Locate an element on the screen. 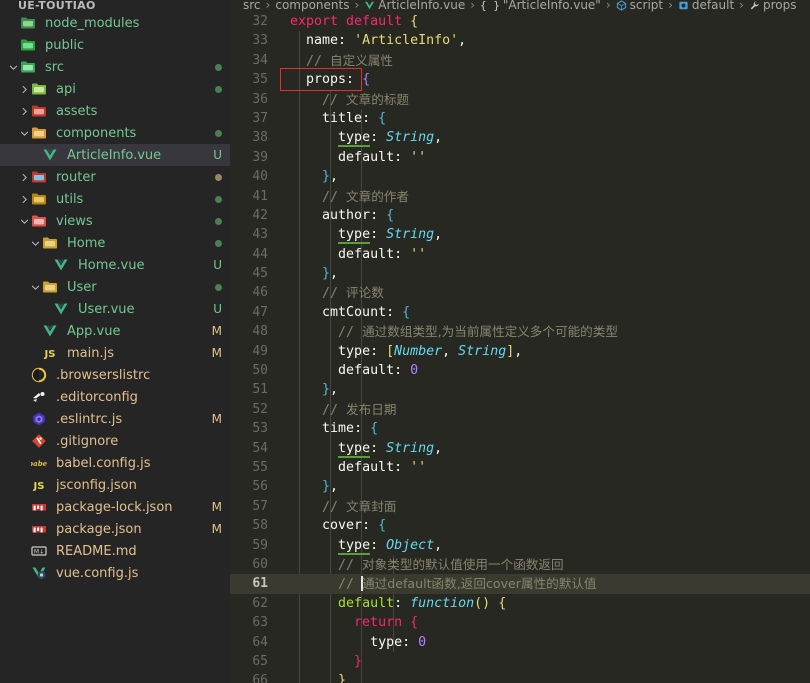  code-line-text: default: function() { is located at coordinates (549, 603).